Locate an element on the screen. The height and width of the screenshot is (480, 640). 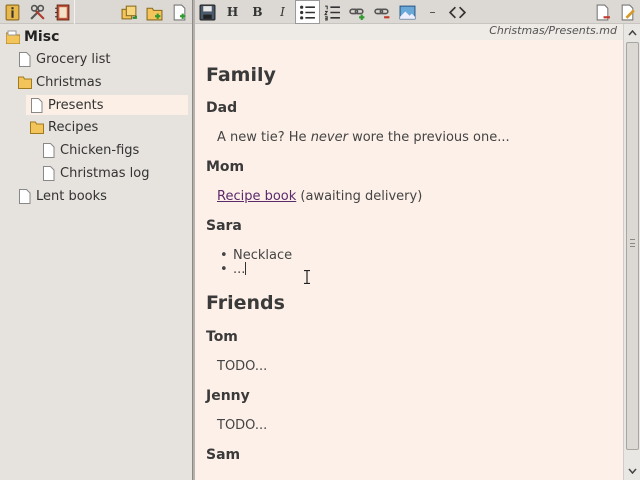
notebook-button is located at coordinates (62, 12).